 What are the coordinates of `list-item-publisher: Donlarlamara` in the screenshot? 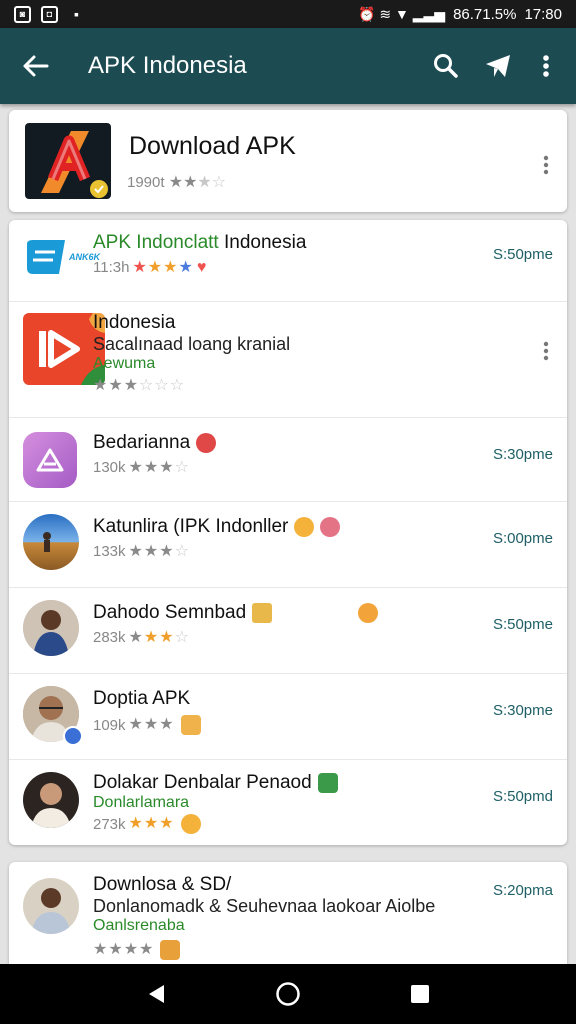 It's located at (141, 802).